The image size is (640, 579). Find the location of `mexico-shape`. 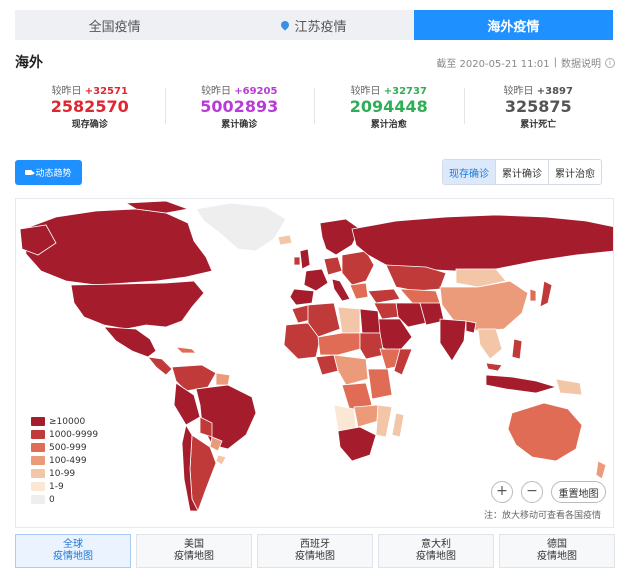

mexico-shape is located at coordinates (130, 342).